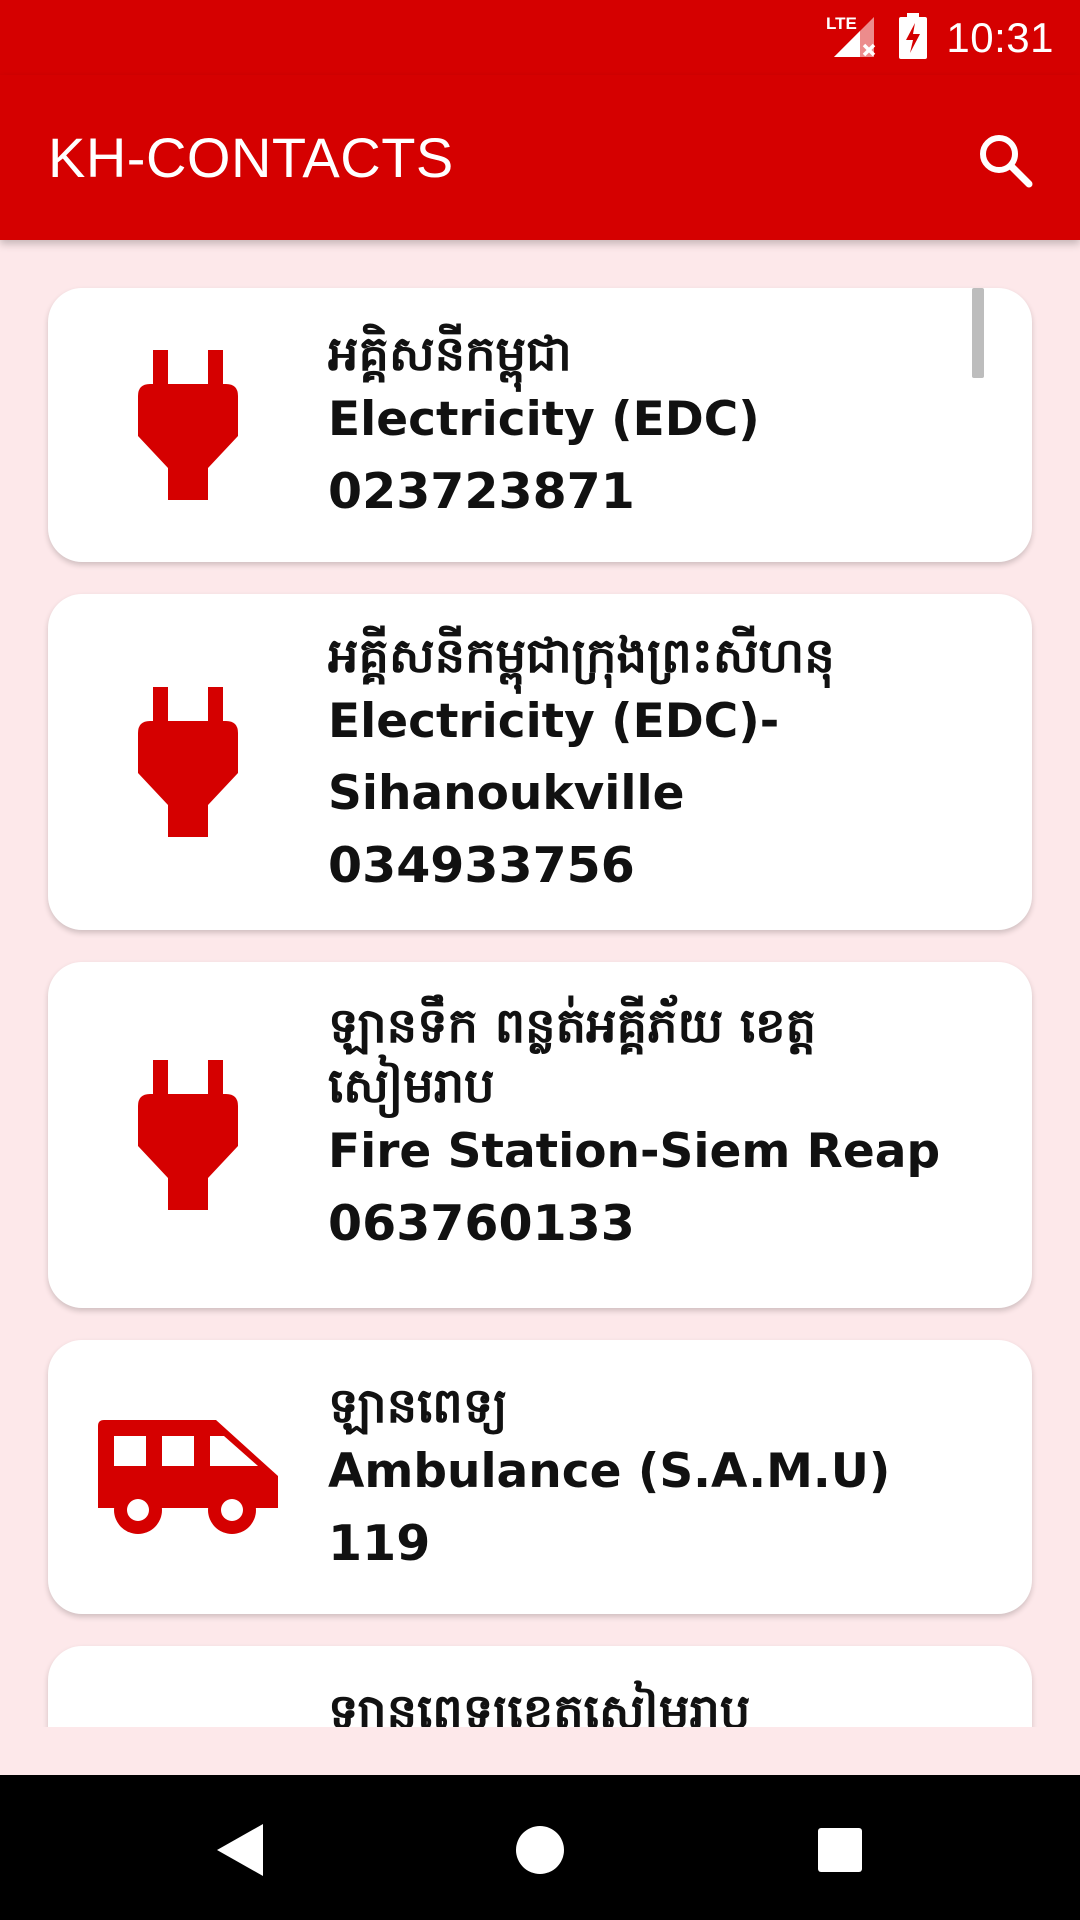 The image size is (1080, 1920). Describe the element at coordinates (841, 23) in the screenshot. I see `svg-text: LTE` at that location.